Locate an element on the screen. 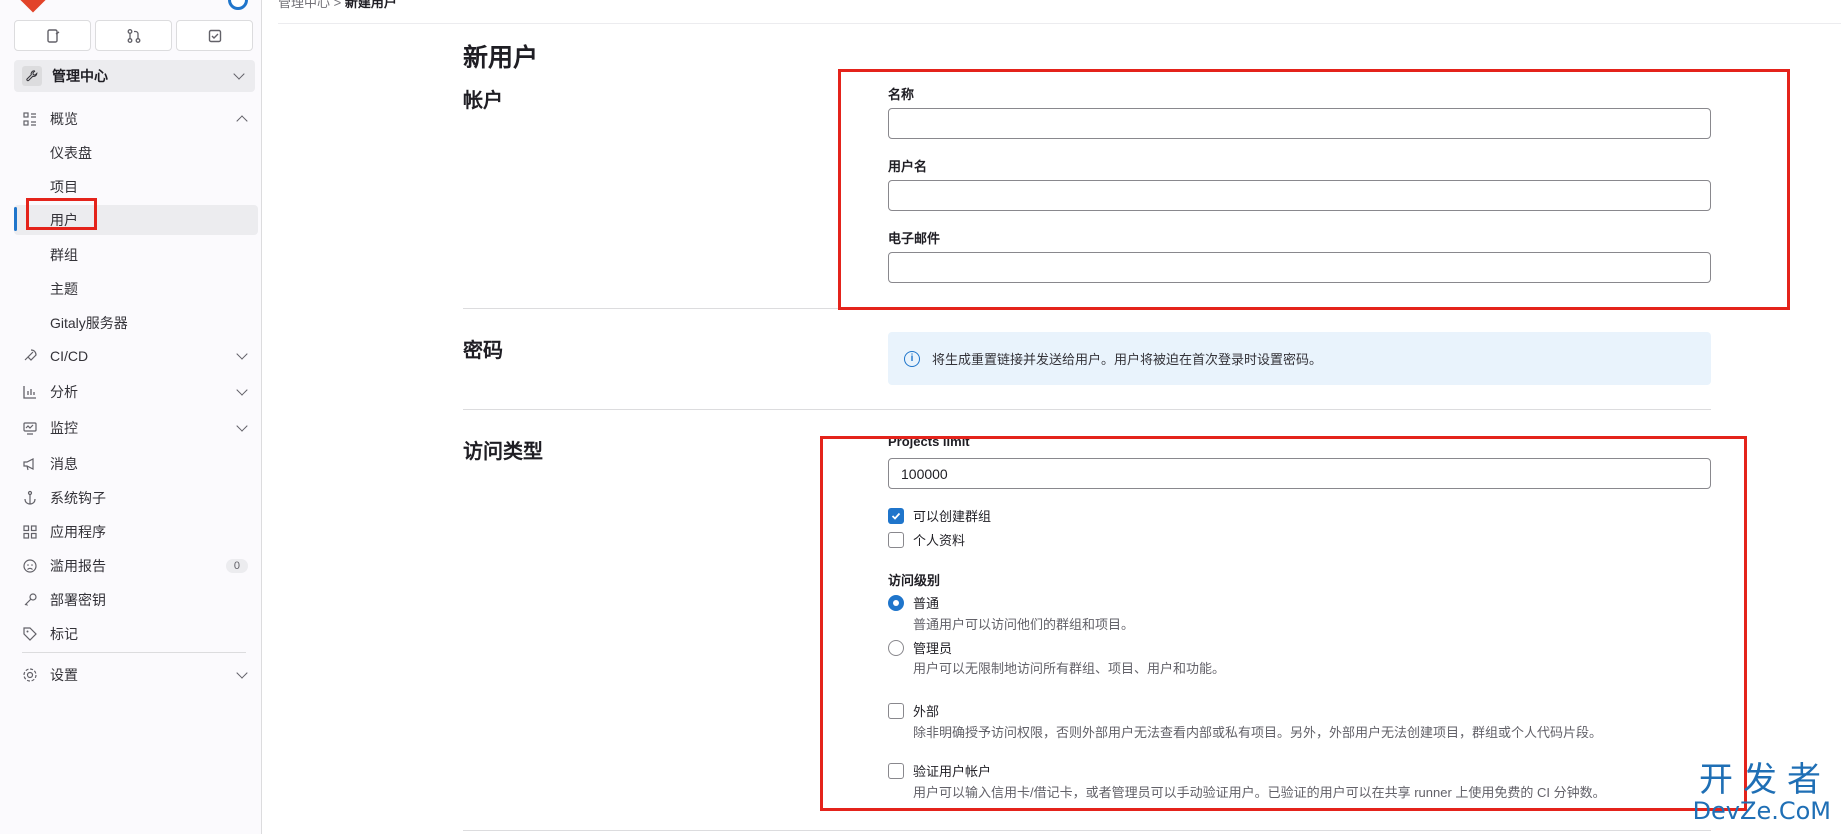 The height and width of the screenshot is (834, 1841). radio-icon is located at coordinates (896, 647).